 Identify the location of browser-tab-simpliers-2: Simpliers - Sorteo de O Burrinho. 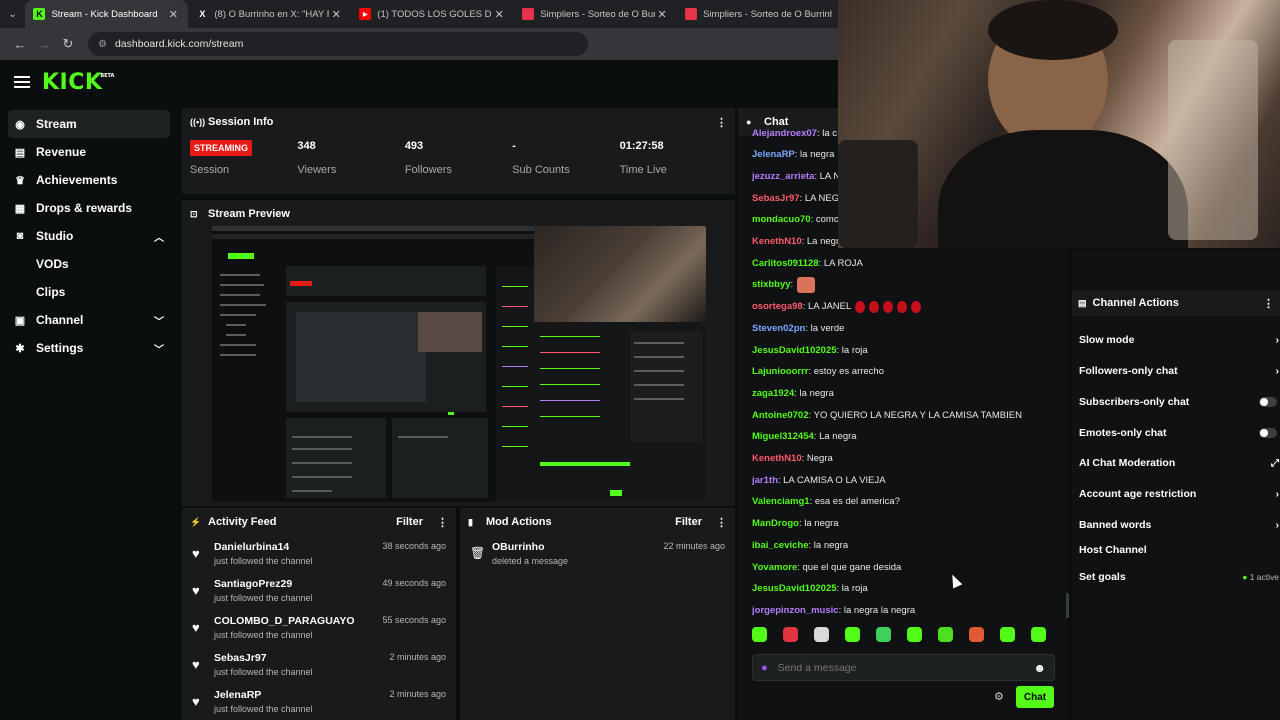
(758, 14).